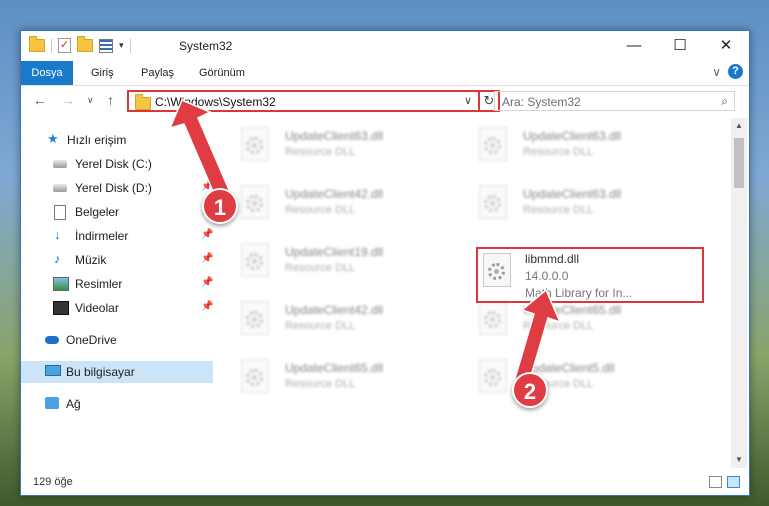 Image resolution: width=769 pixels, height=506 pixels. What do you see at coordinates (468, 100) in the screenshot?
I see `address-dropdown-icon: ∨` at bounding box center [468, 100].